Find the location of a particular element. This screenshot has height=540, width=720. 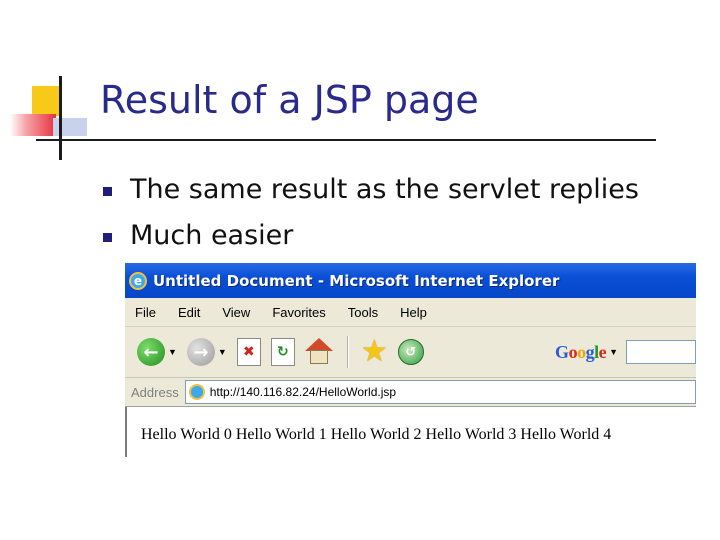

refresh-button: ↻ is located at coordinates (282, 352).